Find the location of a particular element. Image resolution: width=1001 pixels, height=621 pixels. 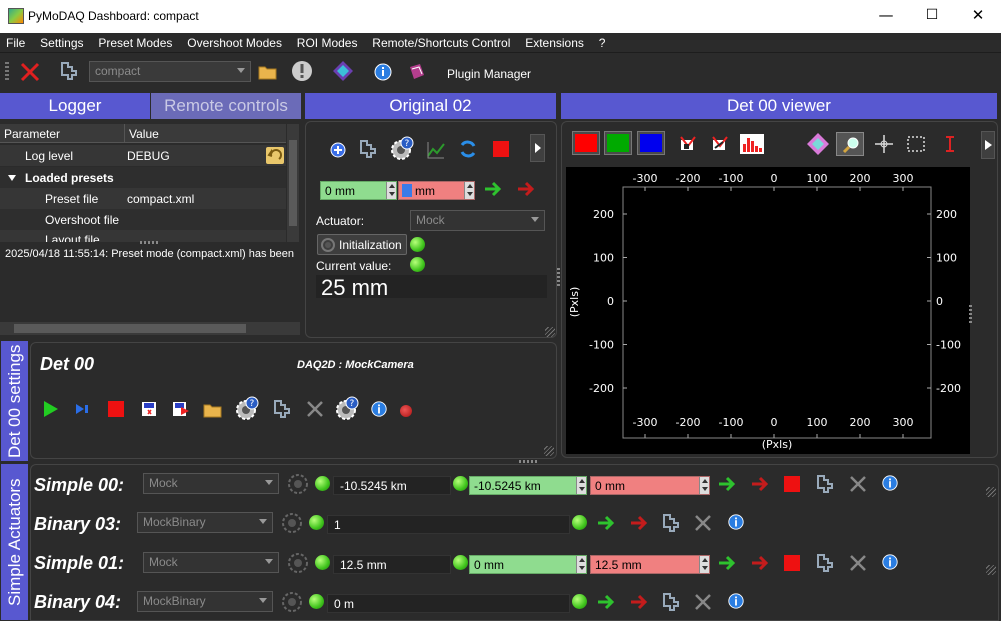

quit-icon is located at coordinates (30, 72).